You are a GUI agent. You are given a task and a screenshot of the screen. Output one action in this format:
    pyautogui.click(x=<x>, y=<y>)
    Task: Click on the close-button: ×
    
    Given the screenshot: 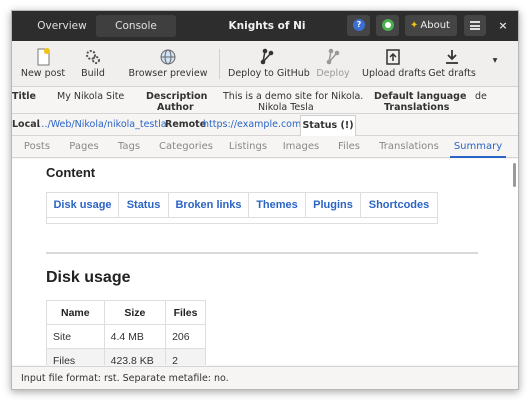 What is the action you would take?
    pyautogui.click(x=503, y=26)
    